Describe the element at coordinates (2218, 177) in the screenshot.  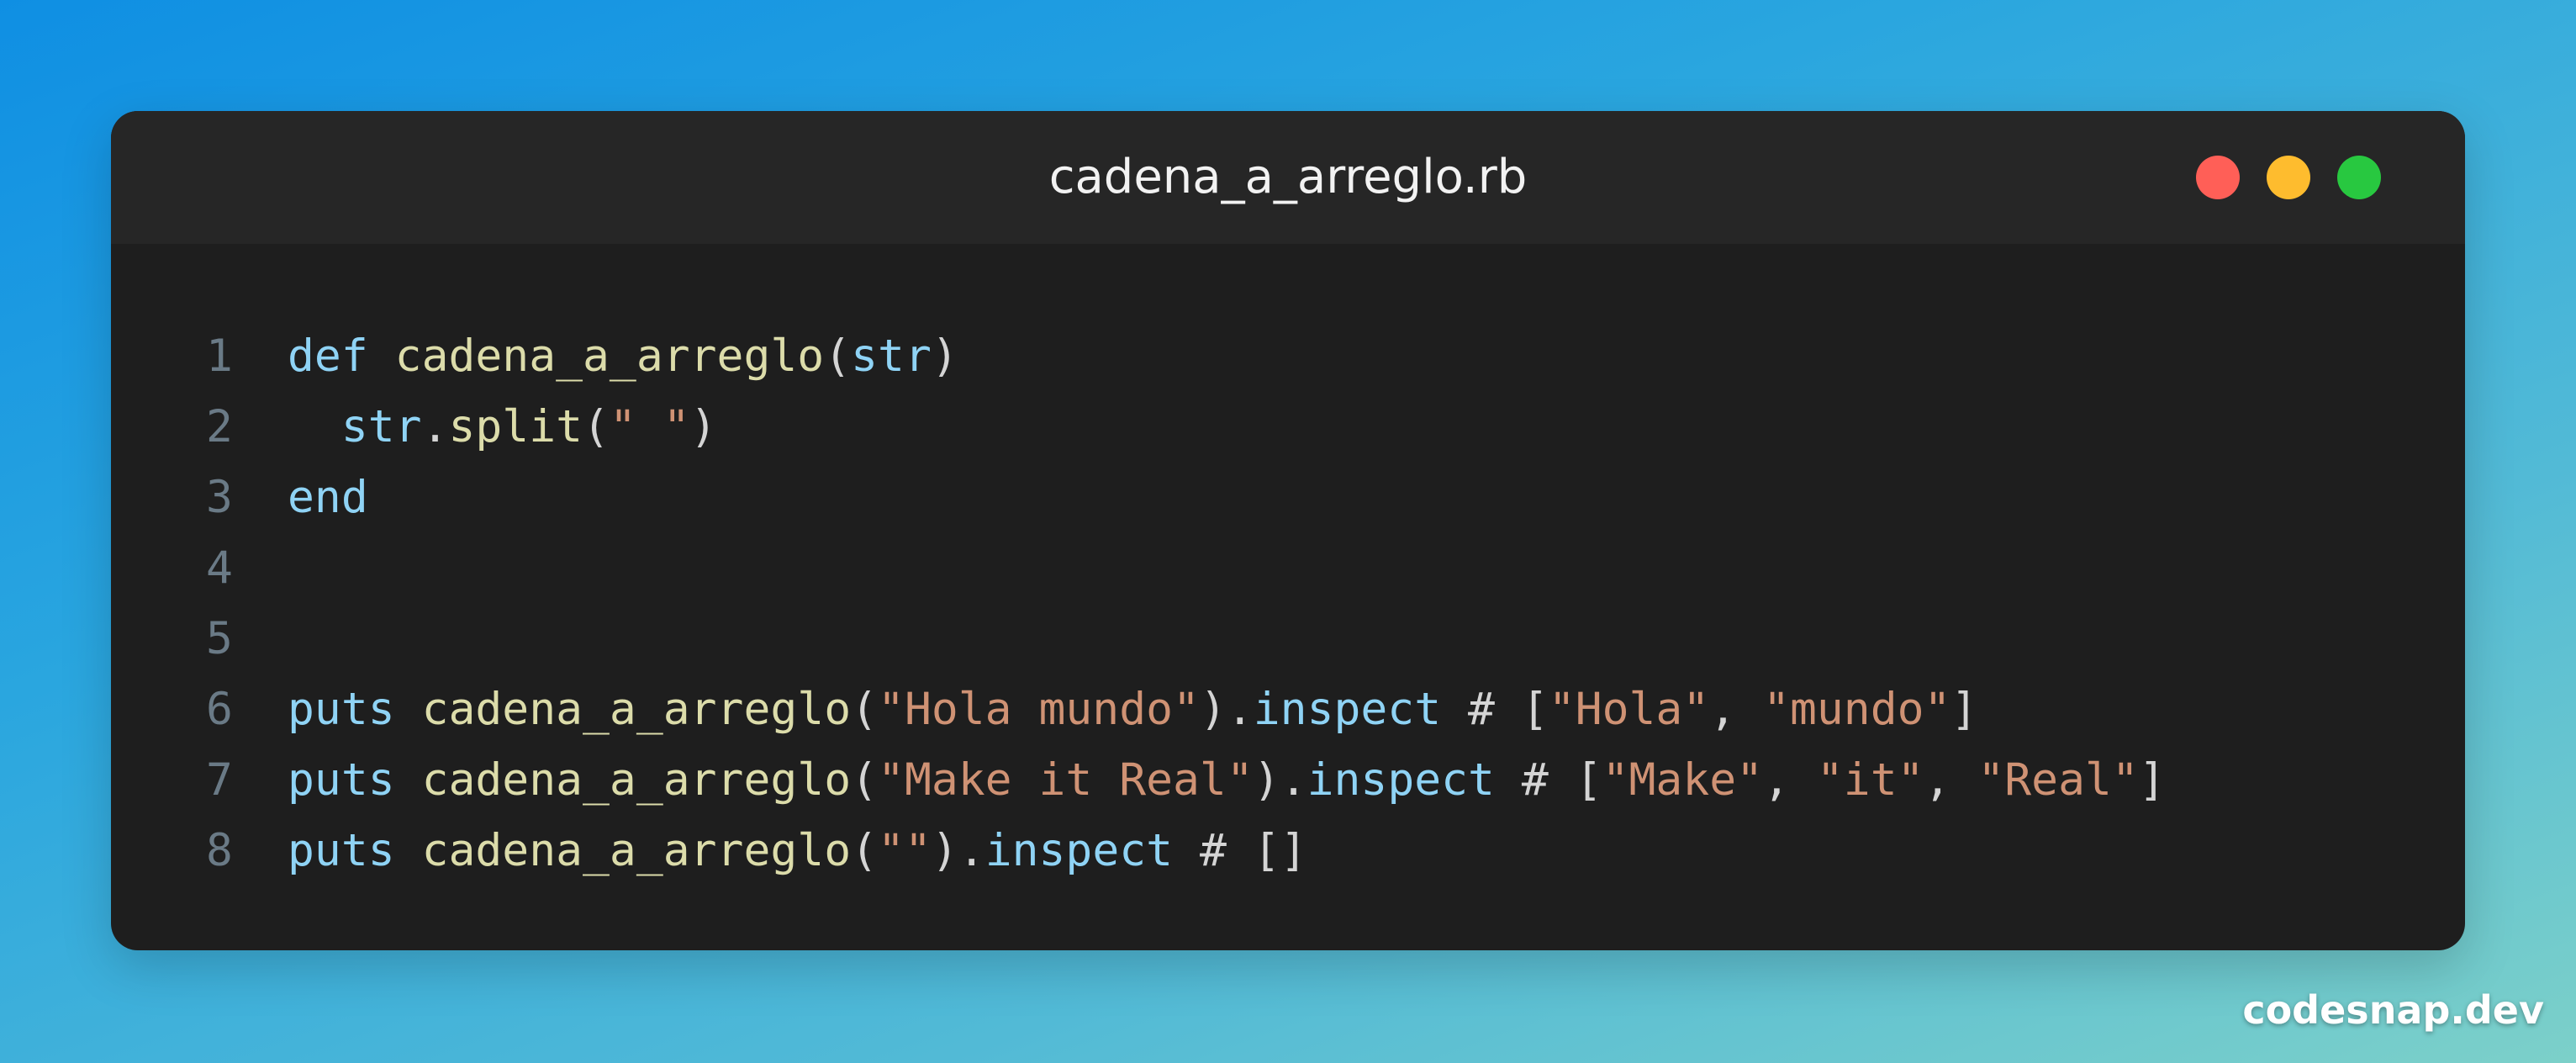
I see `close-dot-icon` at that location.